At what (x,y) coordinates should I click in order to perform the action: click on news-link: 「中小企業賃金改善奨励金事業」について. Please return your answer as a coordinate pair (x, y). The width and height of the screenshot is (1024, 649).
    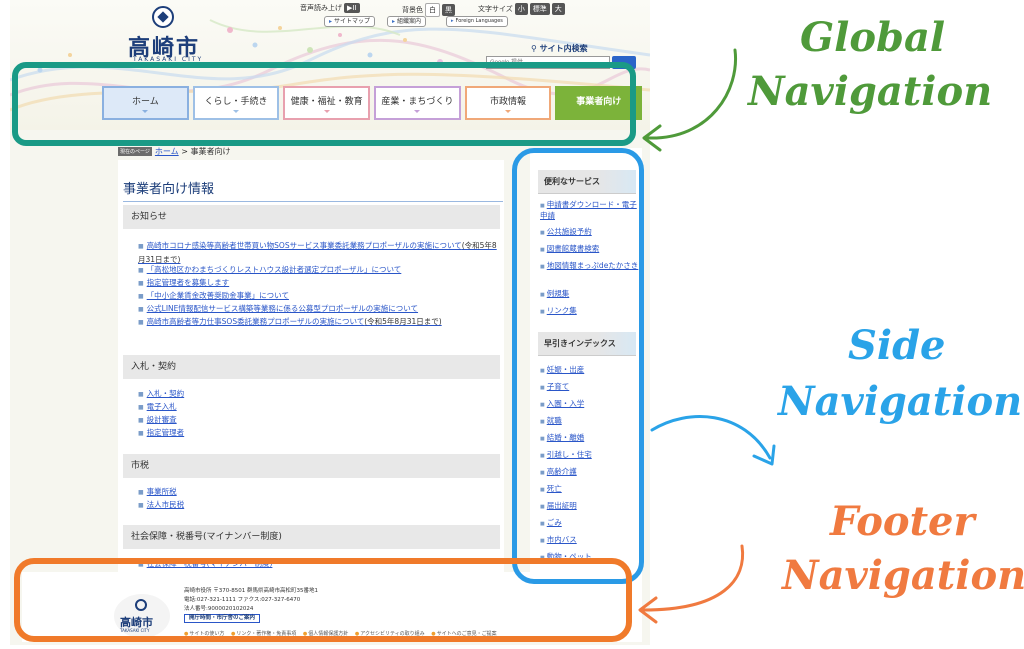
    Looking at the image, I should click on (318, 296).